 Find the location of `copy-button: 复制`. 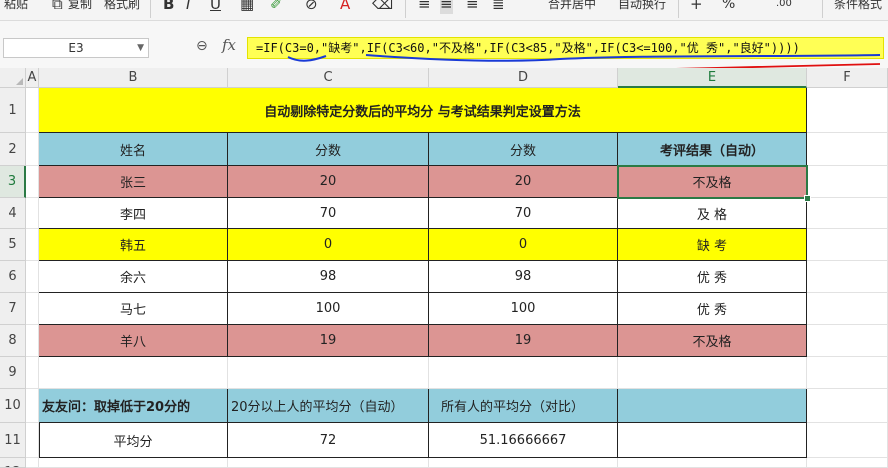

copy-button: 复制 is located at coordinates (80, 7).